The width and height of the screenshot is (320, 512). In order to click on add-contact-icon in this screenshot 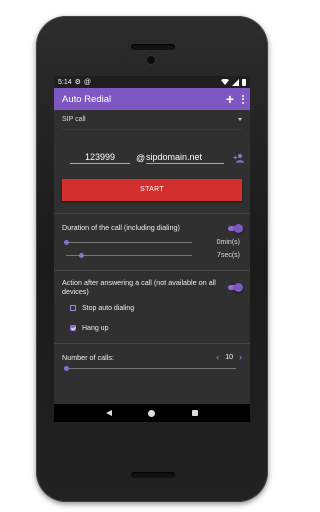, I will do `click(239, 158)`.